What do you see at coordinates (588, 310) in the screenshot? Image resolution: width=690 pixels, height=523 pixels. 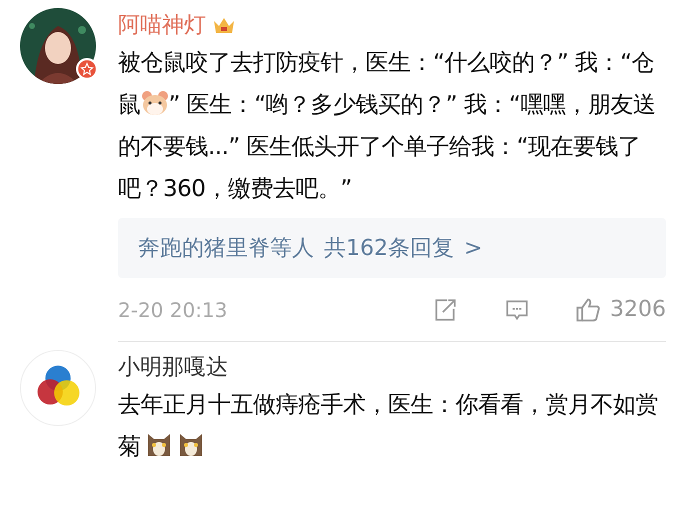 I see `thumbs-up-icon` at bounding box center [588, 310].